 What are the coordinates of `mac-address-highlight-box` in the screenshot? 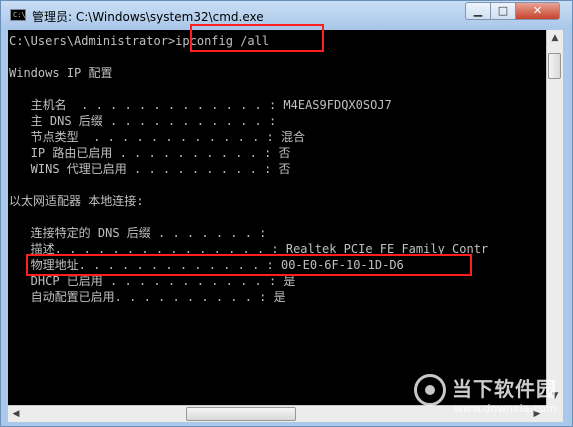 It's located at (249, 265).